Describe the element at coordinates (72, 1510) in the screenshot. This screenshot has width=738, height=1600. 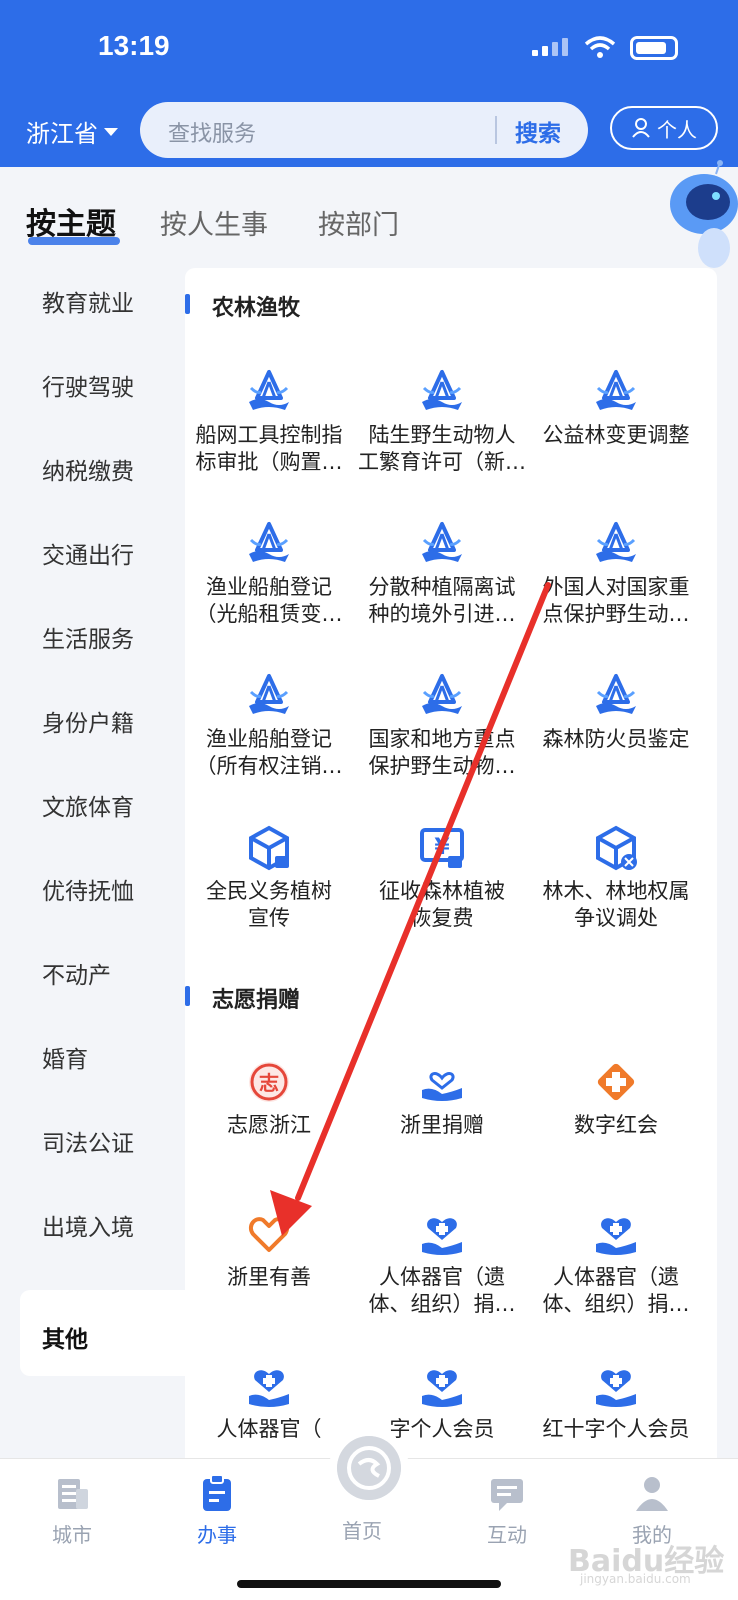
I see `nav-city: 城市` at that location.